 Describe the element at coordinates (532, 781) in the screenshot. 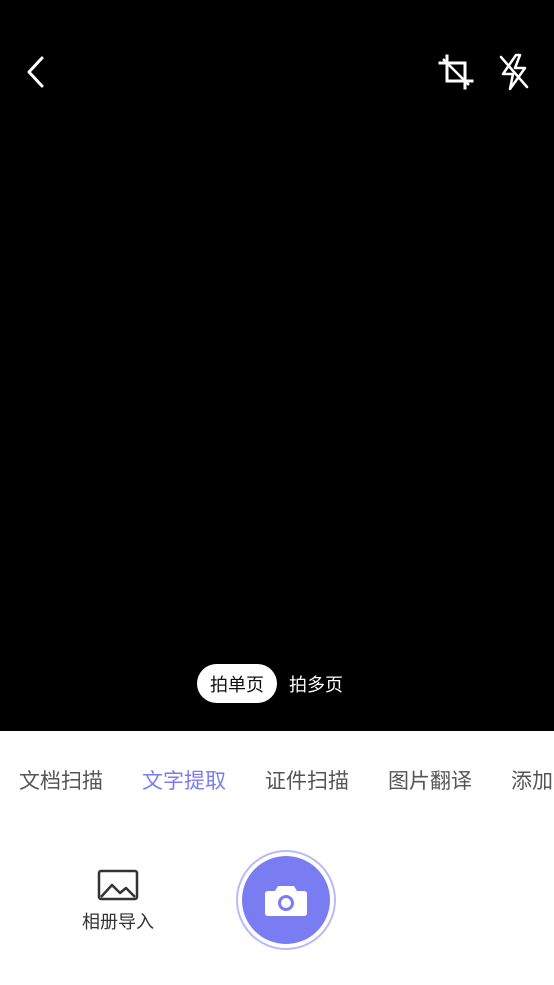

I see `tab-add: 添加` at that location.